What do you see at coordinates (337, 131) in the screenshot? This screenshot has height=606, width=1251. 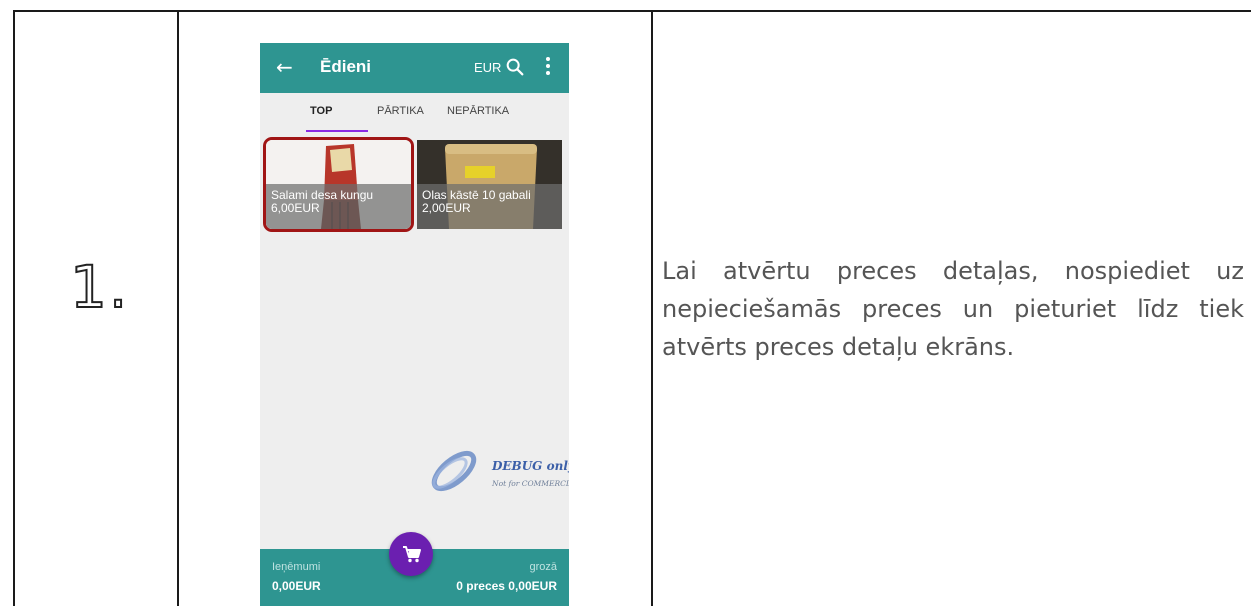 I see `active-tab-indicator` at bounding box center [337, 131].